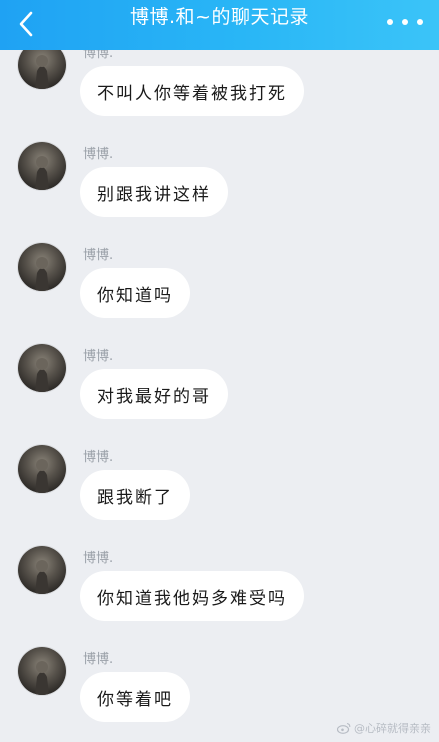  Describe the element at coordinates (154, 192) in the screenshot. I see `message-bubble: 别跟我讲这样` at that location.